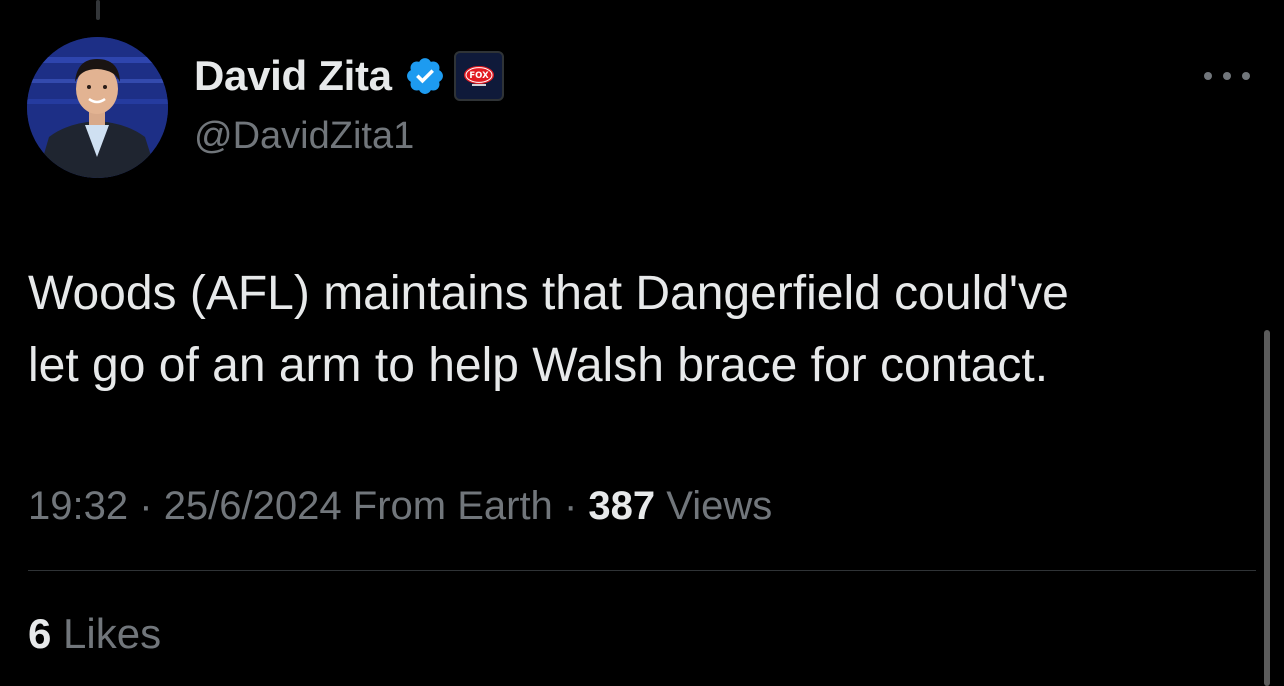 Image resolution: width=1284 pixels, height=686 pixels. I want to click on fox-badge-text: FOX, so click(479, 76).